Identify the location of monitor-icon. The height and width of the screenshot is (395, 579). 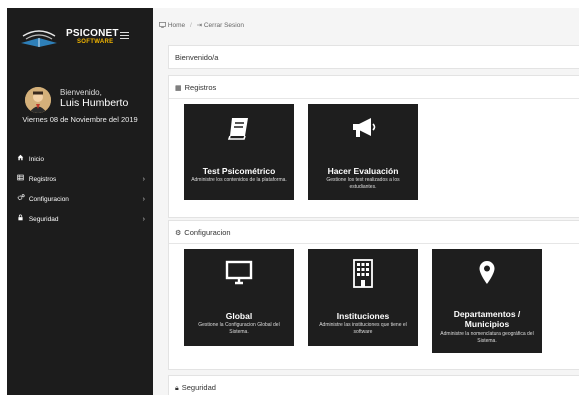
(239, 275).